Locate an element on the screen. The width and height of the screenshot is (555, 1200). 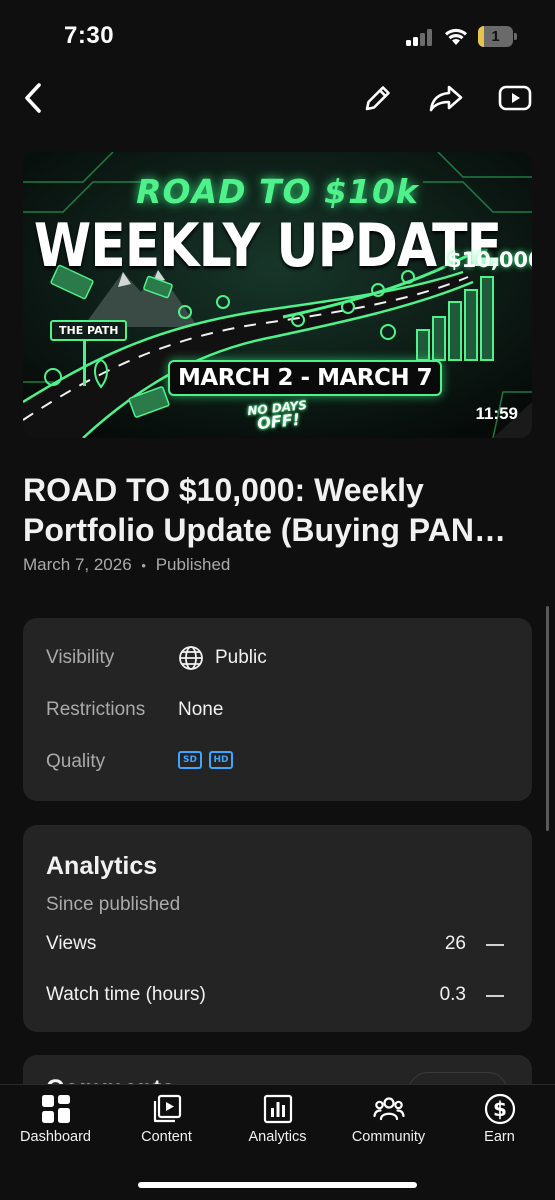
video-meta: March 7, 2026 • Published is located at coordinates (126, 565).